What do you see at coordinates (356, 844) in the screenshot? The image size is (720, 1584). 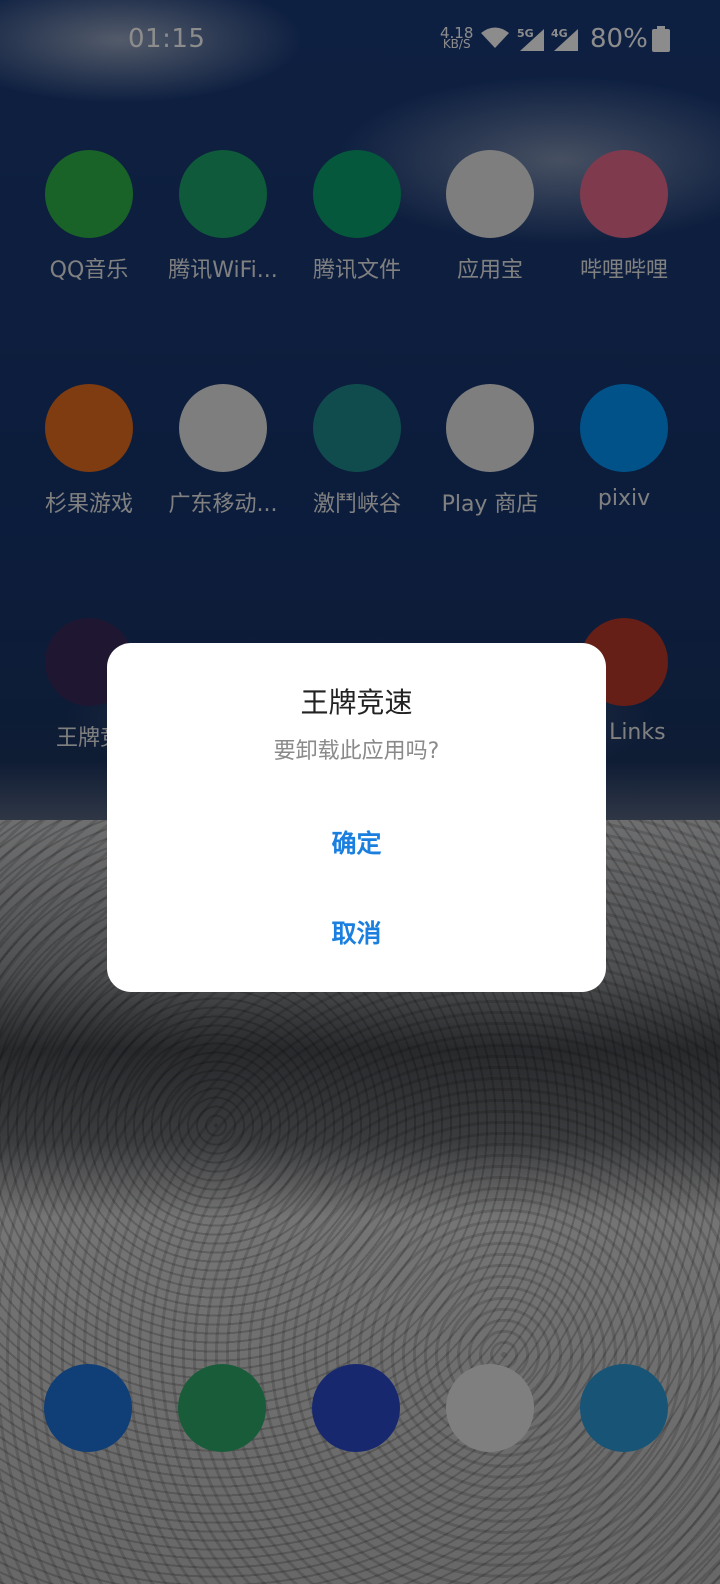 I see `confirm-button: 确定` at bounding box center [356, 844].